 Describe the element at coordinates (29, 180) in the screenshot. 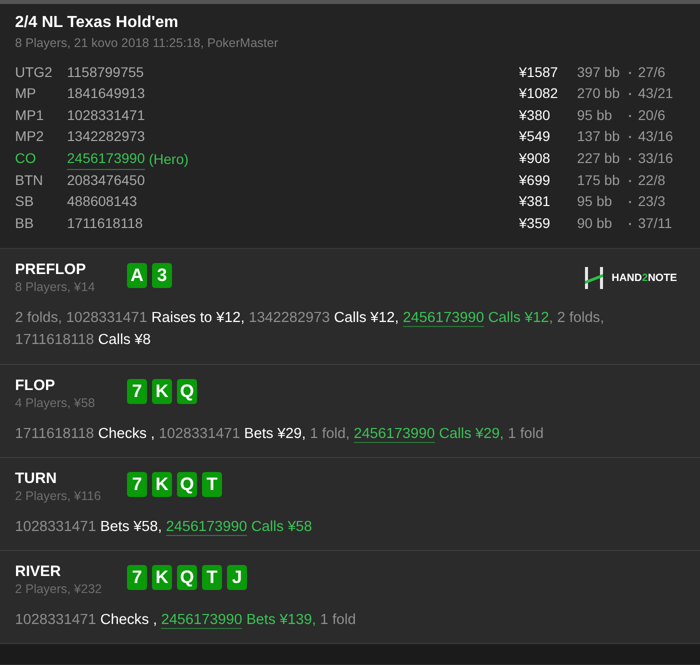

I see `seat-position: BTN` at that location.